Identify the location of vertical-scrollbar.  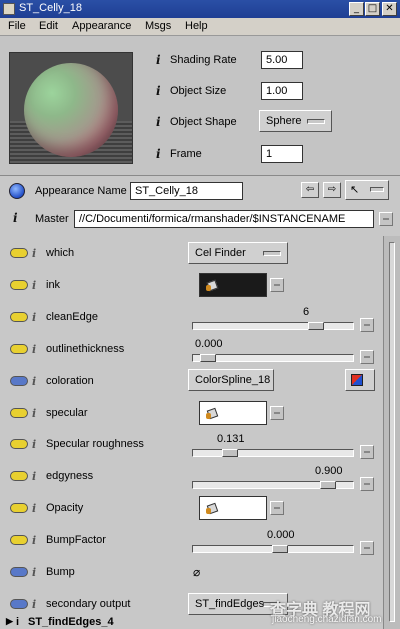
(391, 432).